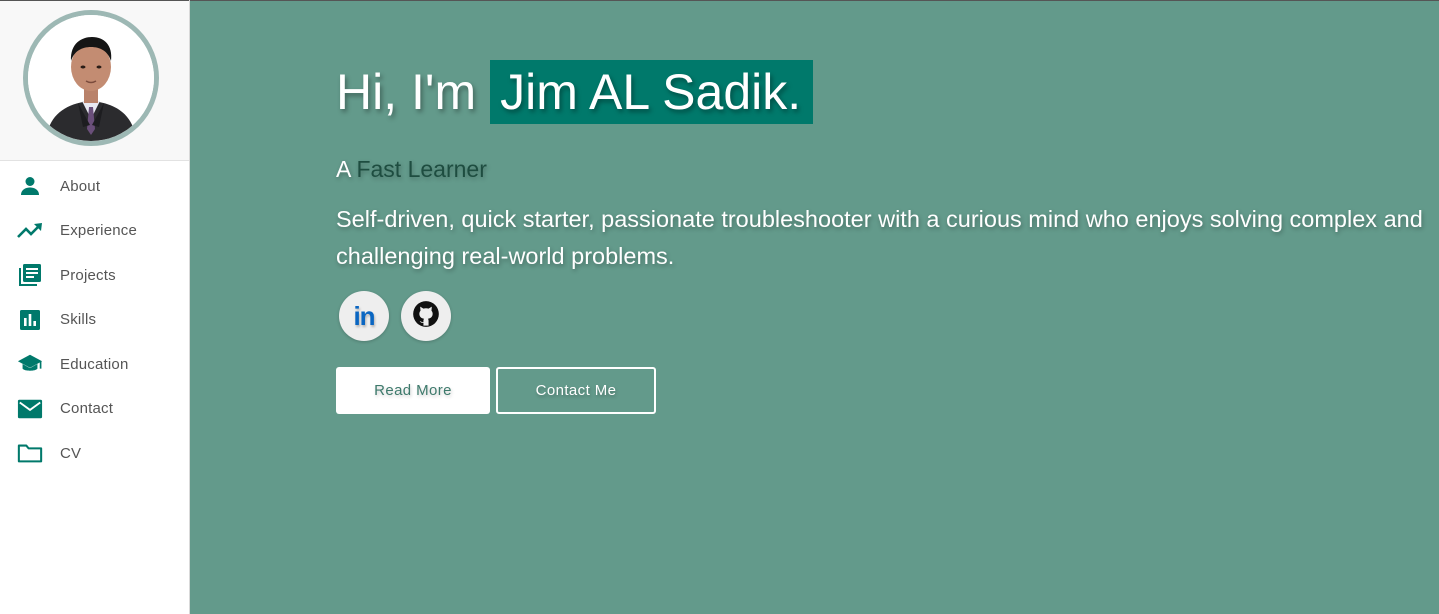 The width and height of the screenshot is (1439, 614). I want to click on github-button, so click(426, 316).